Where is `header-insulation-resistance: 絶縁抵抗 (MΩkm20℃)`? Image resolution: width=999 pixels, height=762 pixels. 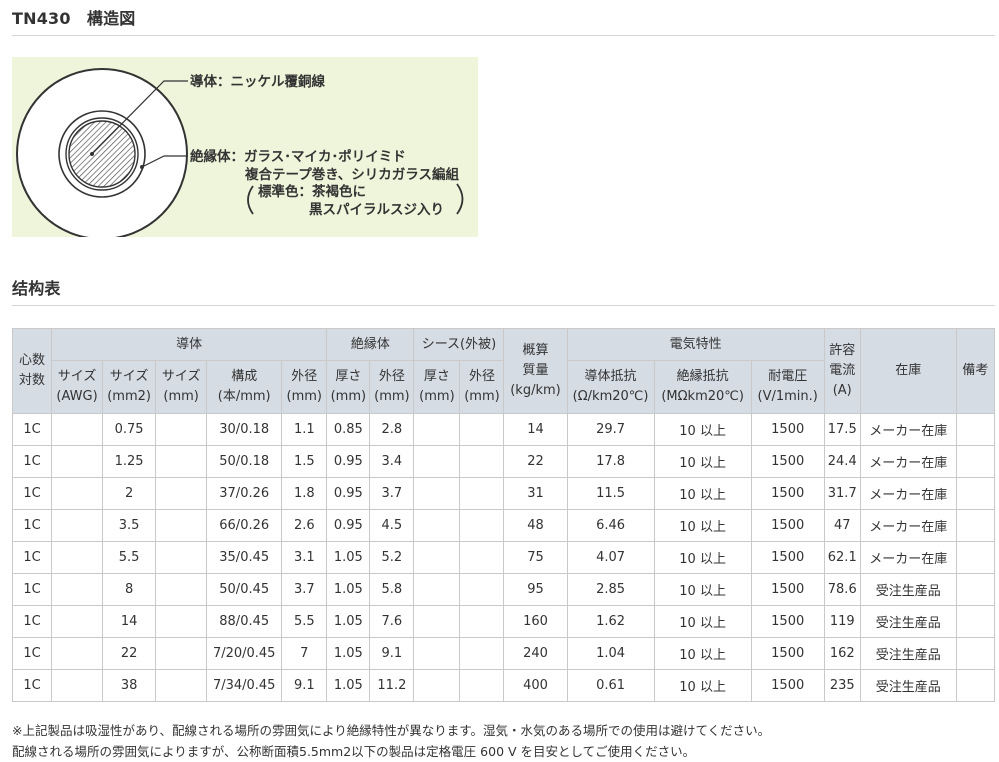
header-insulation-resistance: 絶縁抵抗 (MΩkm20℃) is located at coordinates (702, 387).